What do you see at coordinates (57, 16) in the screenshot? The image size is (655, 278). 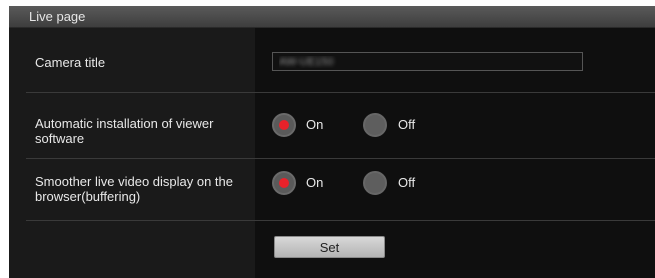 I see `section-title: Live page` at bounding box center [57, 16].